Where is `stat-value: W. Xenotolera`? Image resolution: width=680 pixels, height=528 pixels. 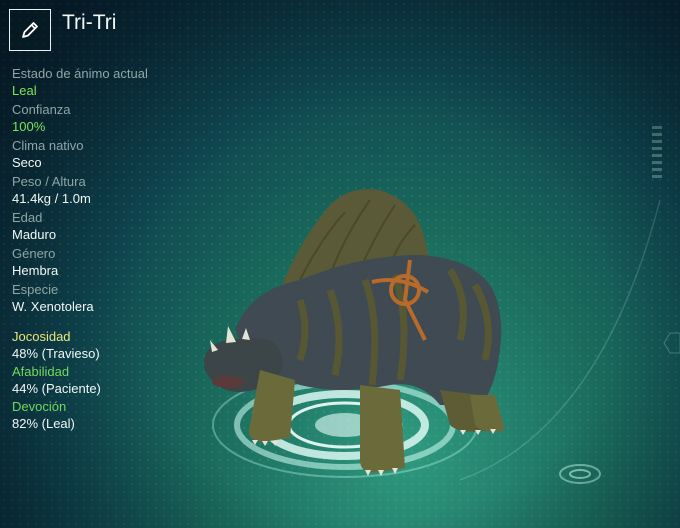
stat-value: W. Xenotolera is located at coordinates (53, 306).